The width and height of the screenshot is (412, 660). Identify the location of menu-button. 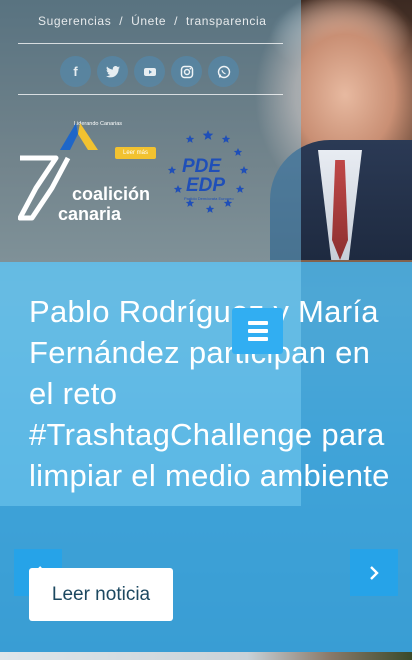
(257, 331).